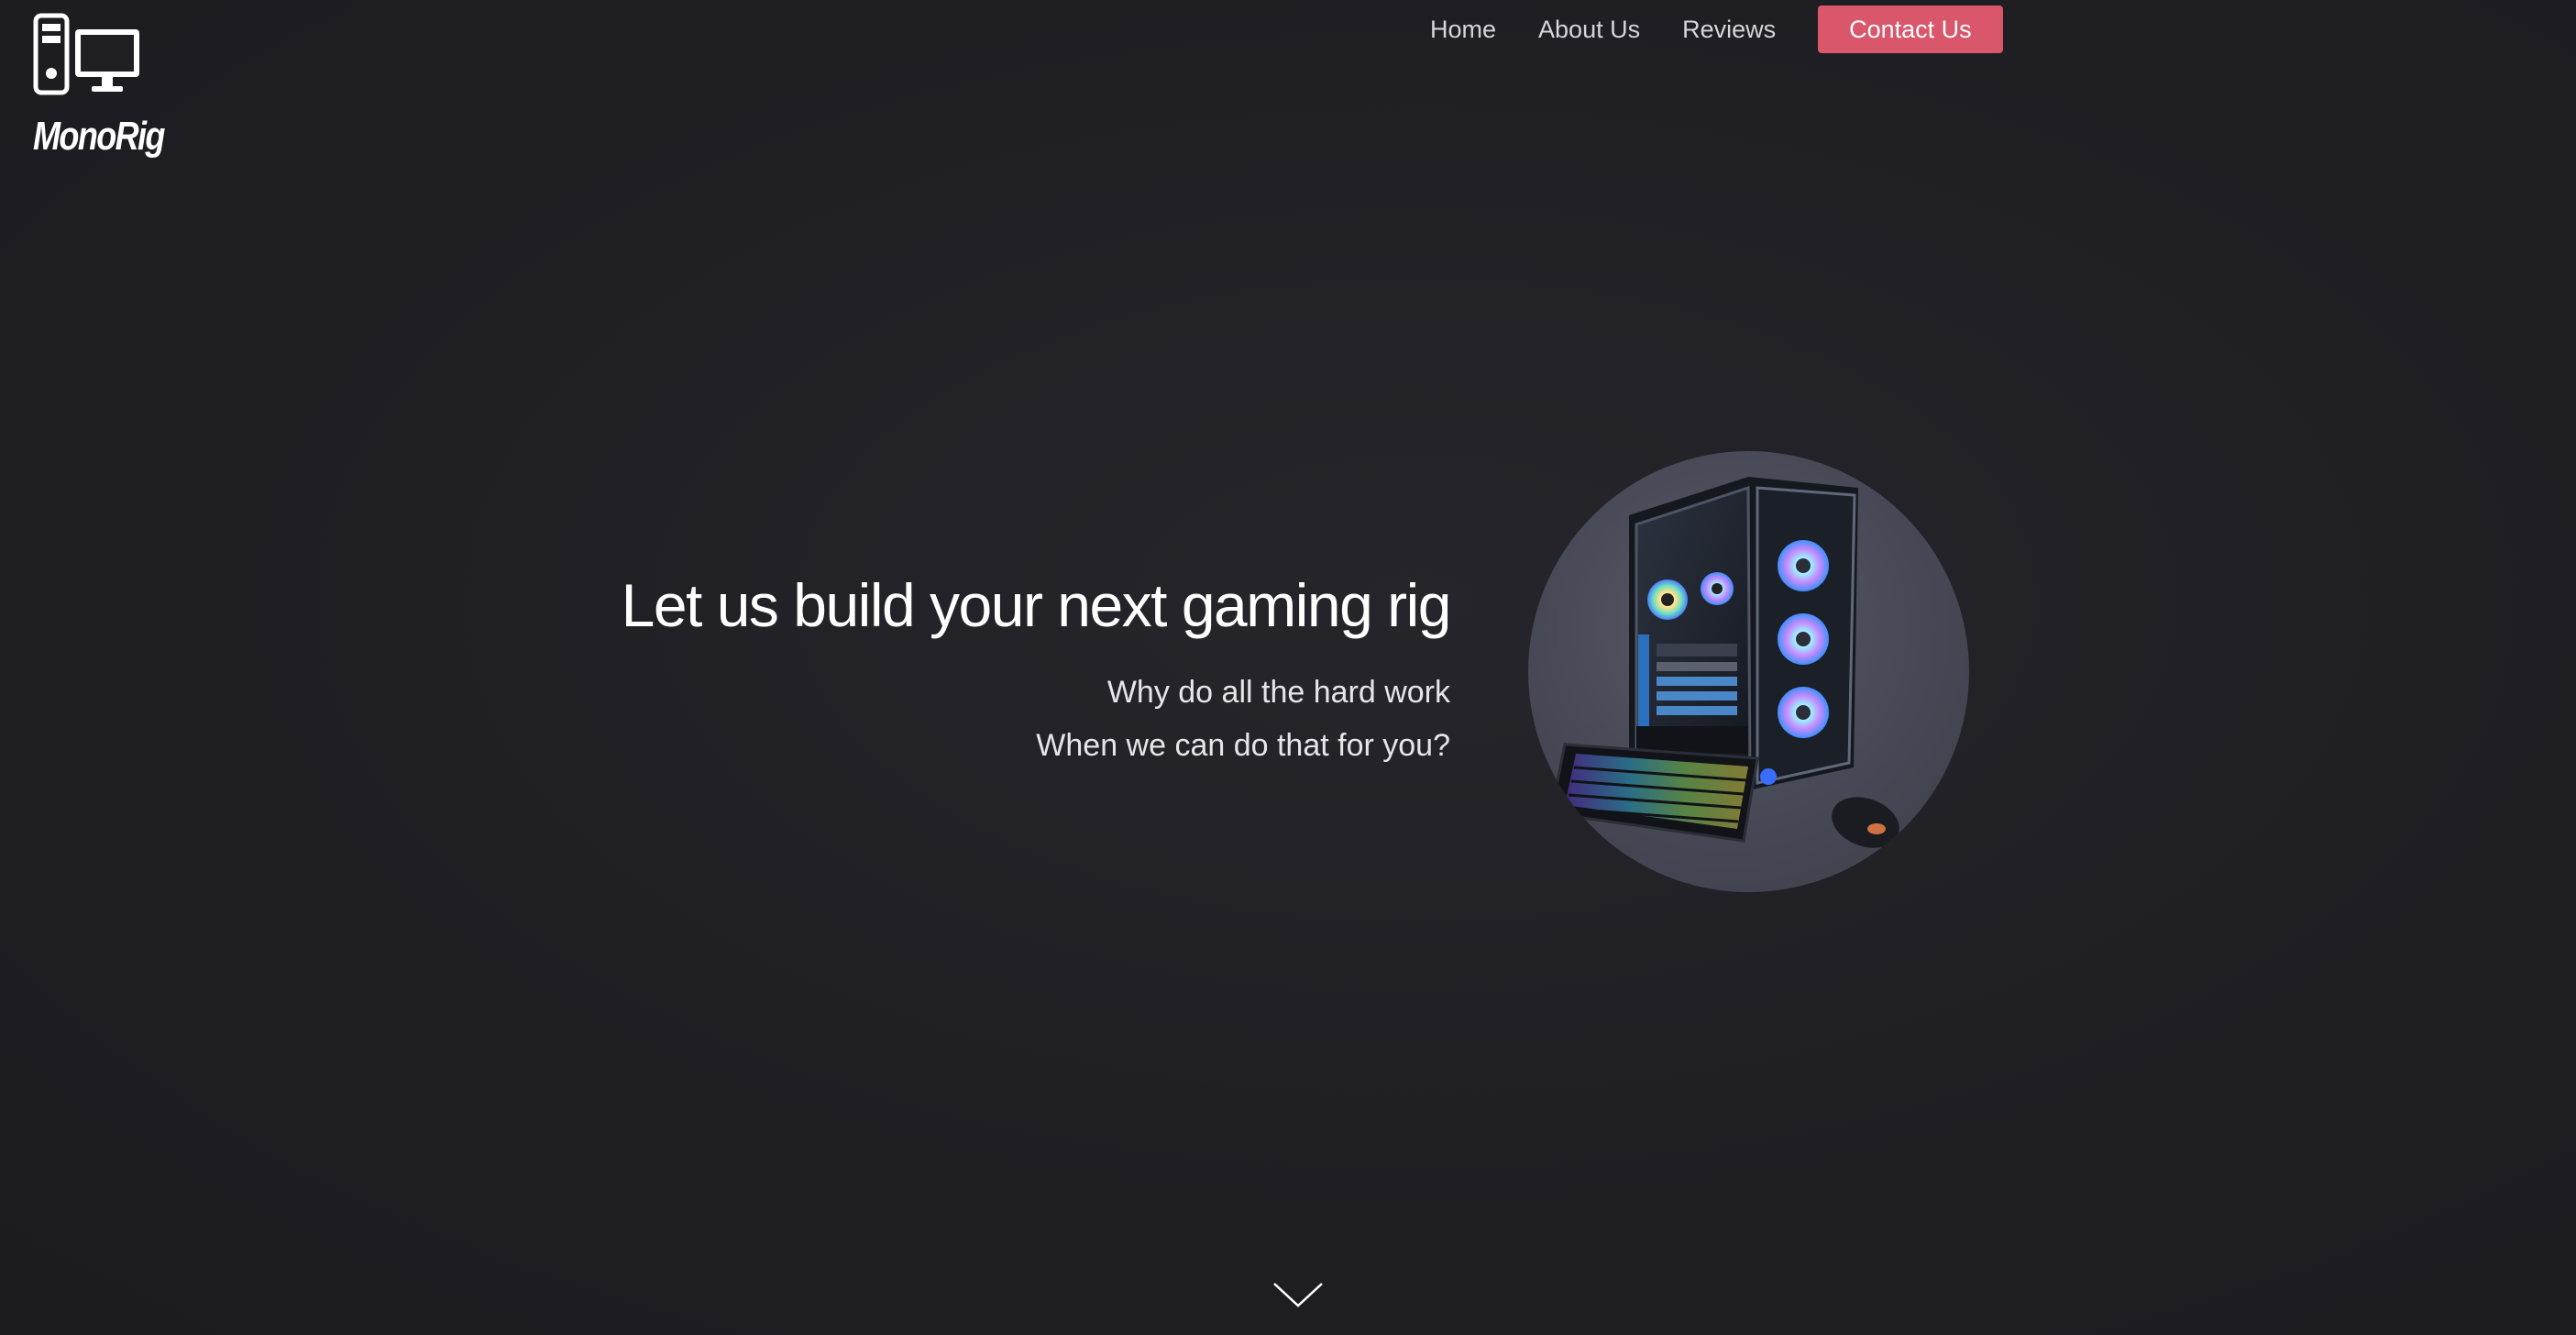 The height and width of the screenshot is (1335, 2576). I want to click on nav-link-home: Home, so click(1463, 30).